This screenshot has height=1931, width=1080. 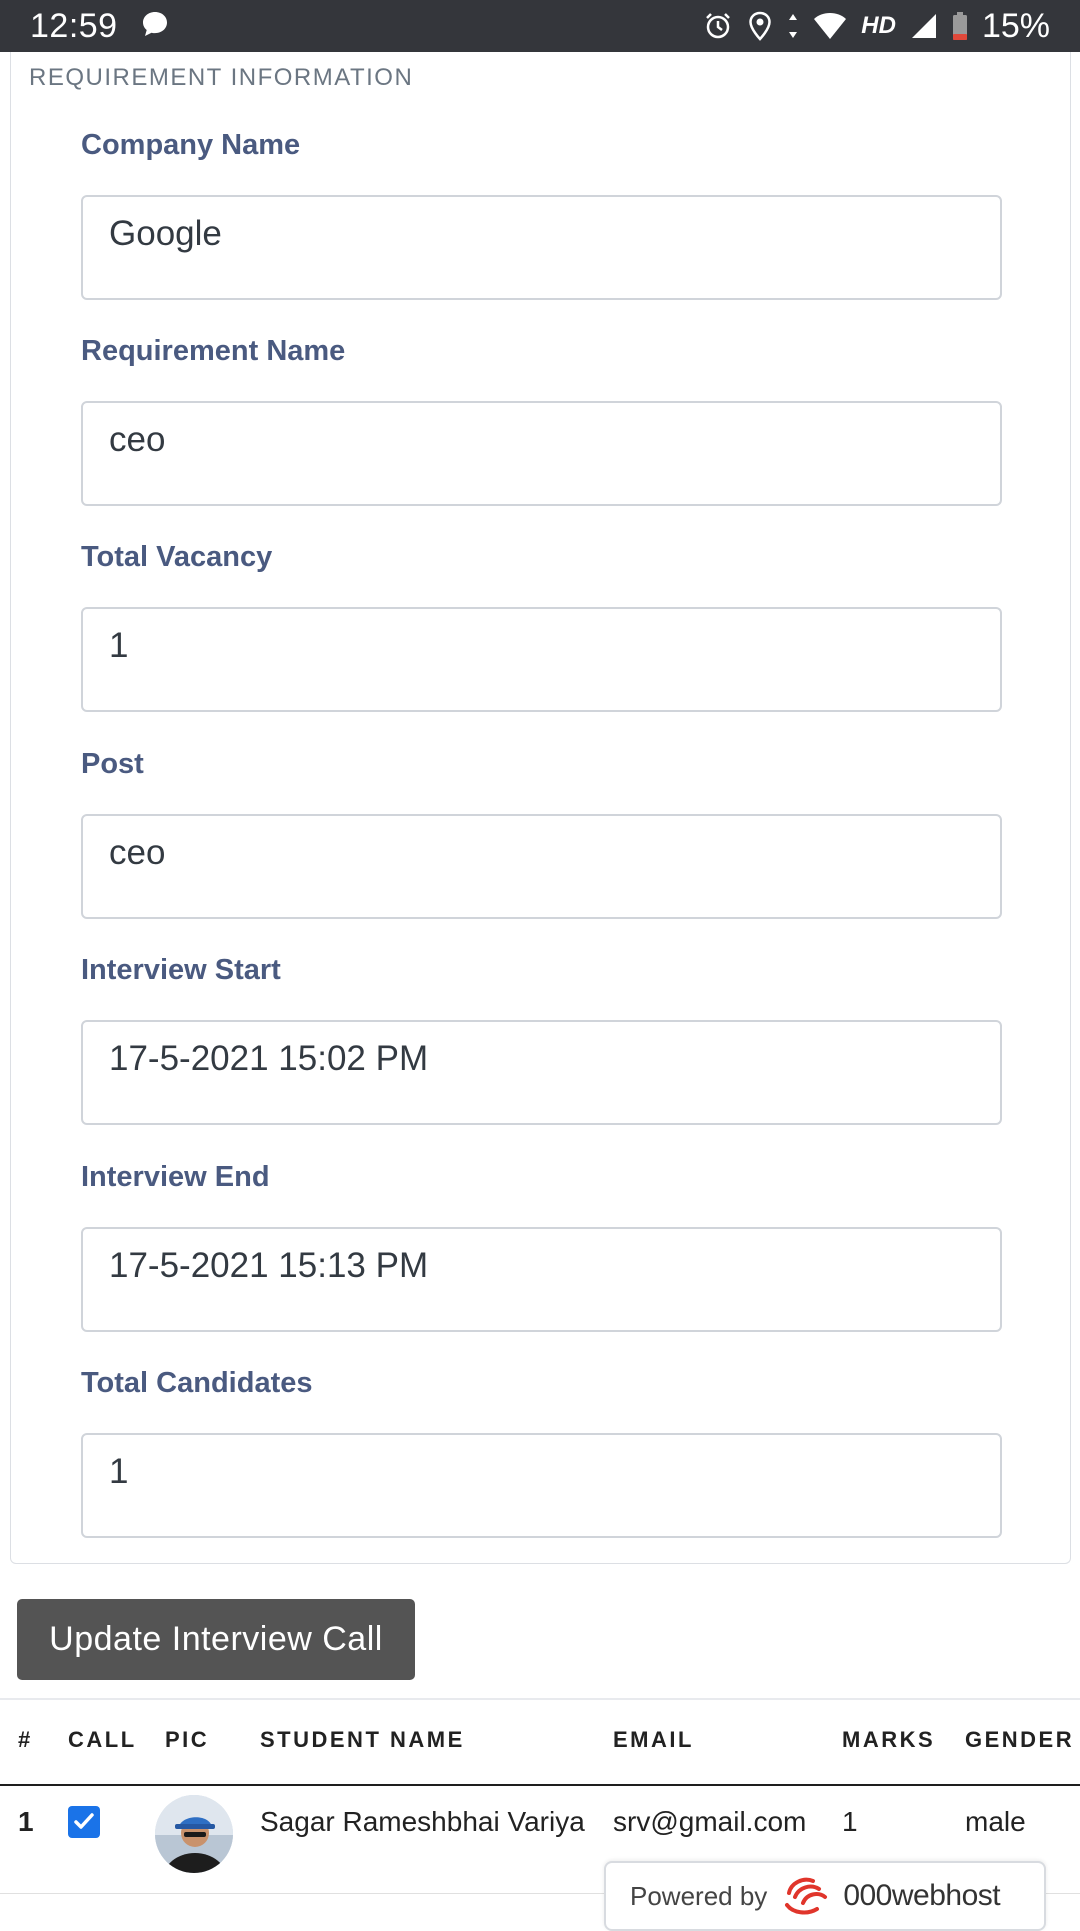 What do you see at coordinates (960, 26) in the screenshot?
I see `battery-icon` at bounding box center [960, 26].